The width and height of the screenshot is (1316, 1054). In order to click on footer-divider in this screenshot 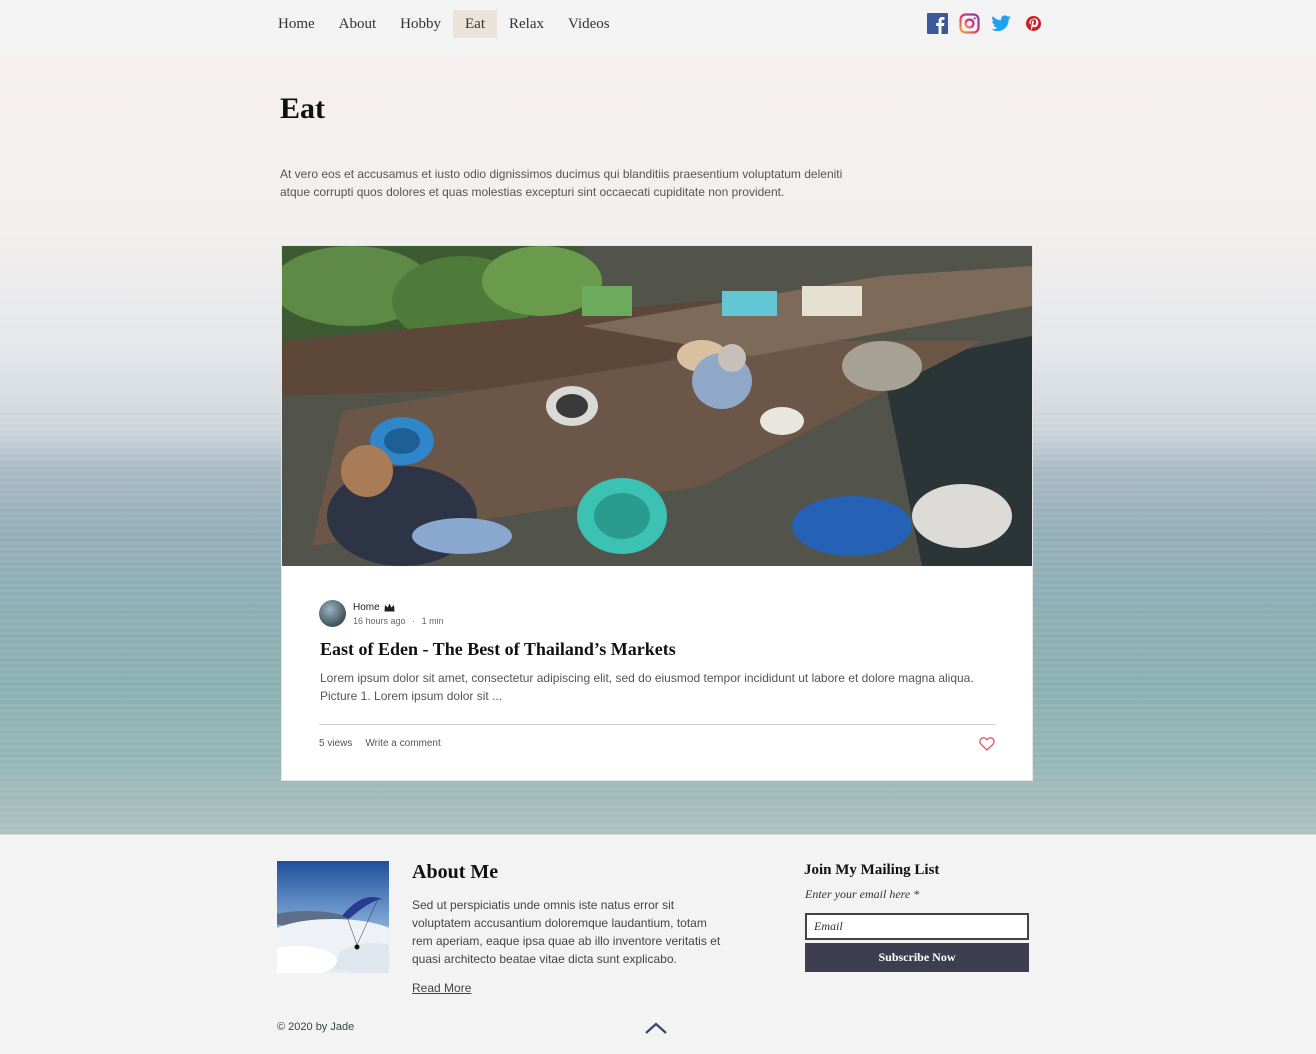, I will do `click(658, 834)`.